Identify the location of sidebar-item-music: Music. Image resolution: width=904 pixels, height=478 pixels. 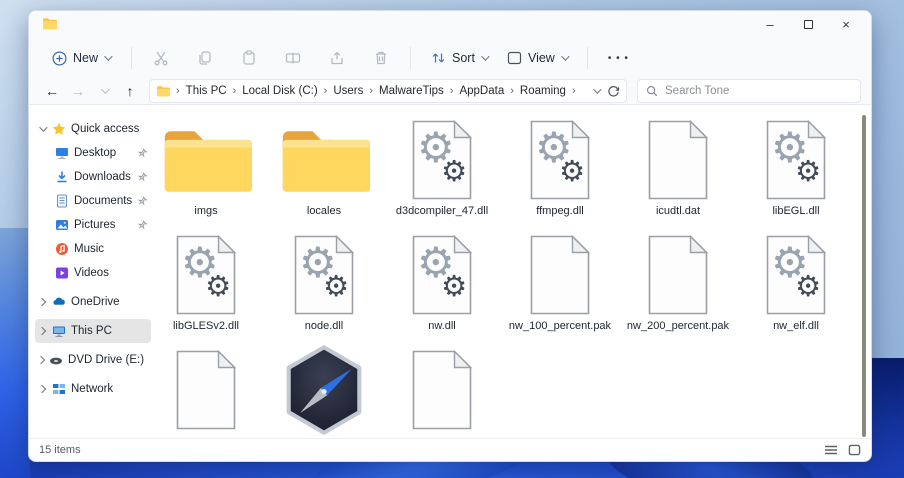
(102, 249).